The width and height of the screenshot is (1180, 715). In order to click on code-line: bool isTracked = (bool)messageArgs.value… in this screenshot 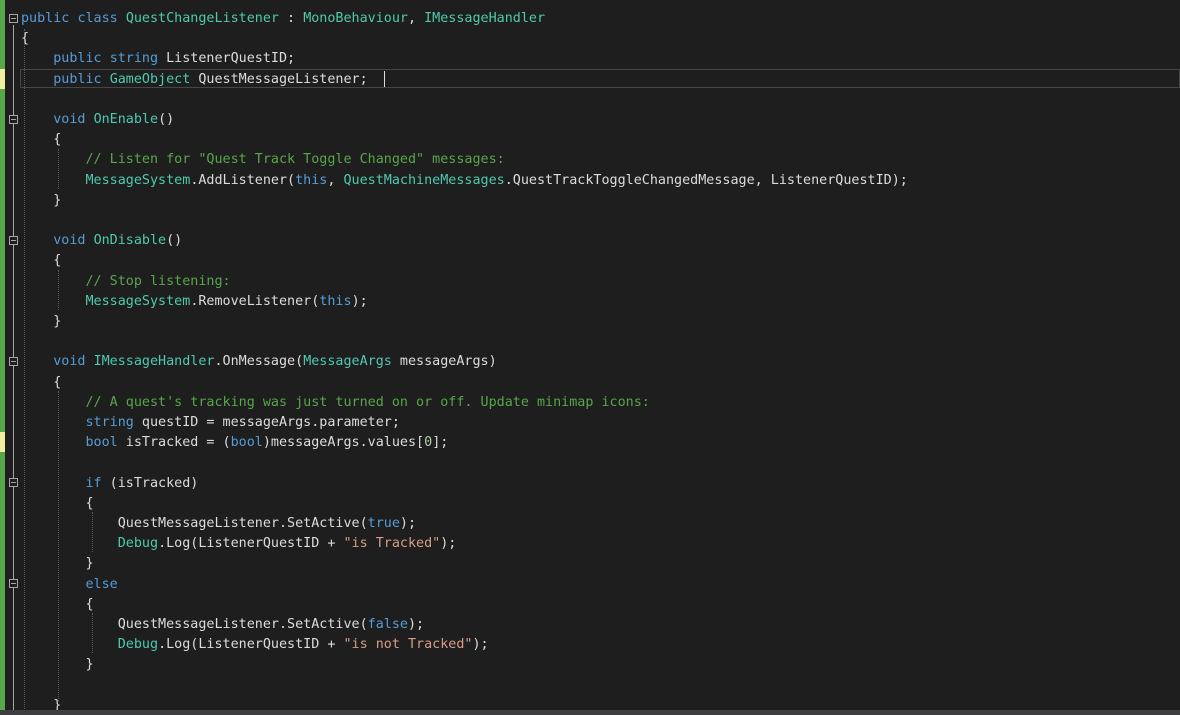, I will do `click(235, 443)`.